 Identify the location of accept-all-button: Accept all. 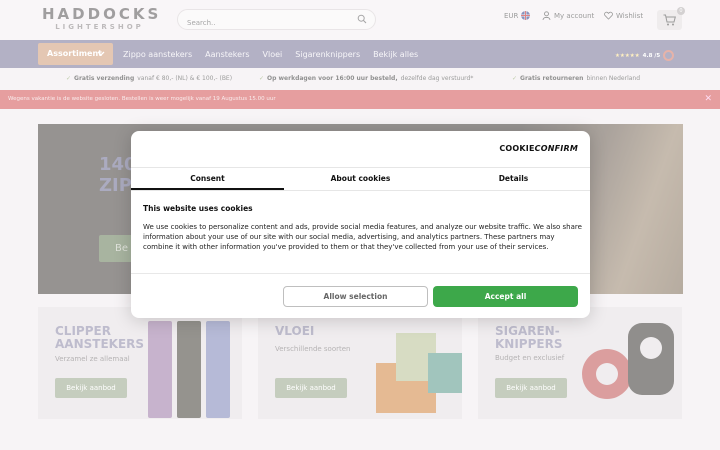
(505, 296).